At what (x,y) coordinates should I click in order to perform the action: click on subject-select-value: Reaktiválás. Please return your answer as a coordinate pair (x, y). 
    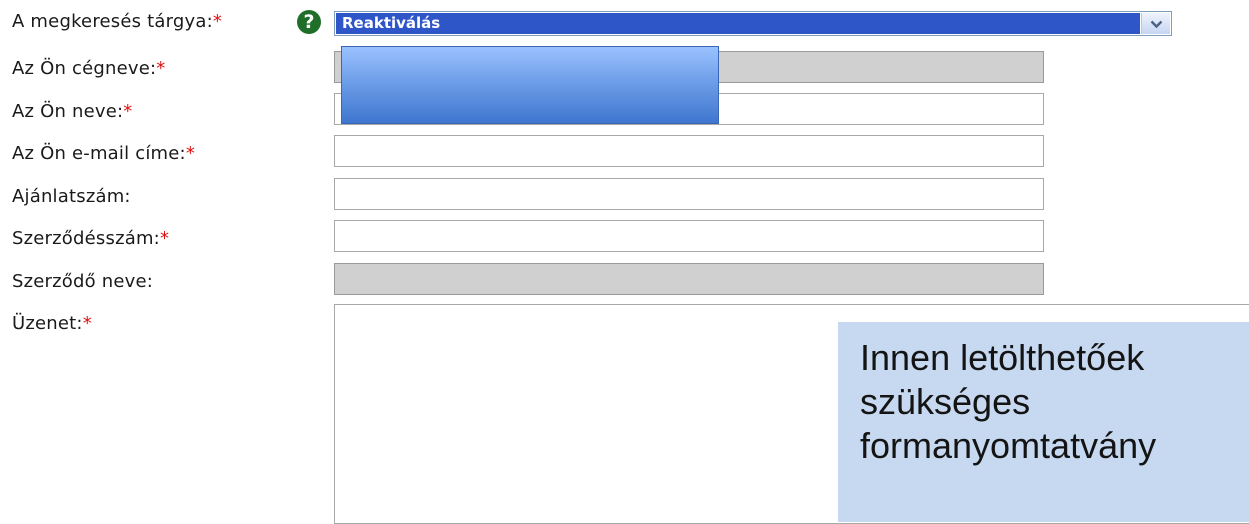
    Looking at the image, I should click on (738, 23).